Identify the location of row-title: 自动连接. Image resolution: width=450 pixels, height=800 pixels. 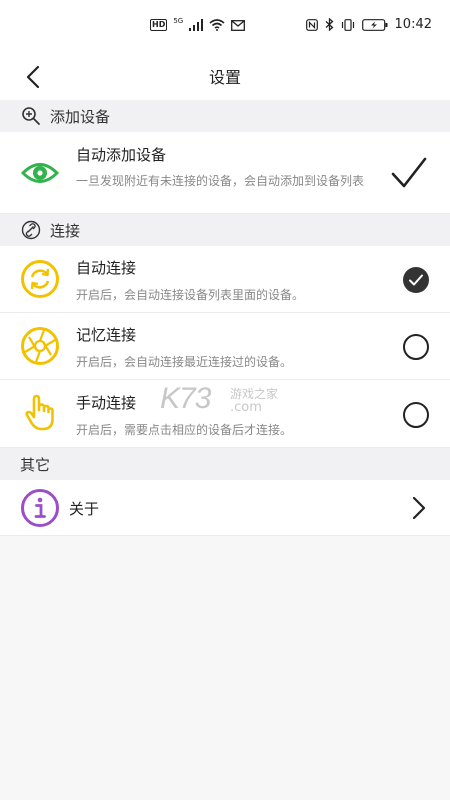
(106, 268).